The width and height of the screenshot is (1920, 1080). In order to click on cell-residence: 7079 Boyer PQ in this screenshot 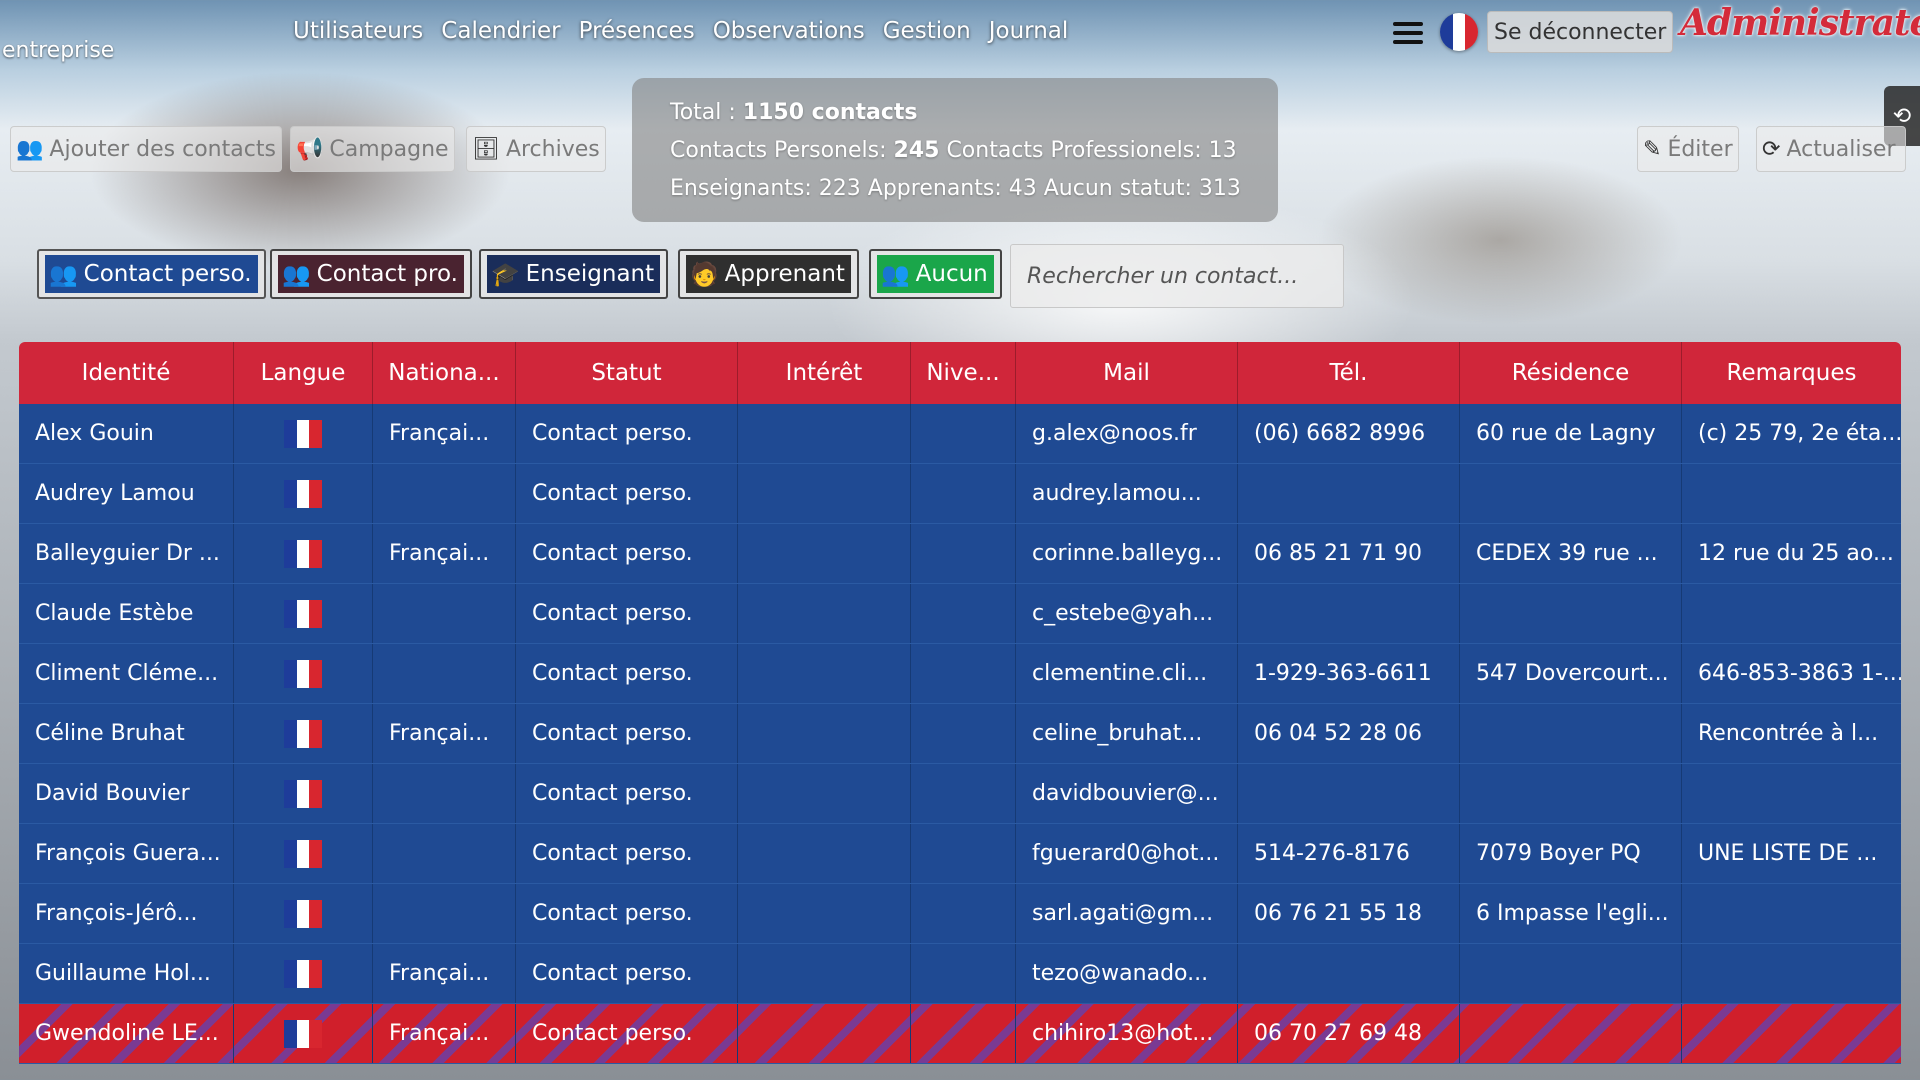, I will do `click(1571, 853)`.